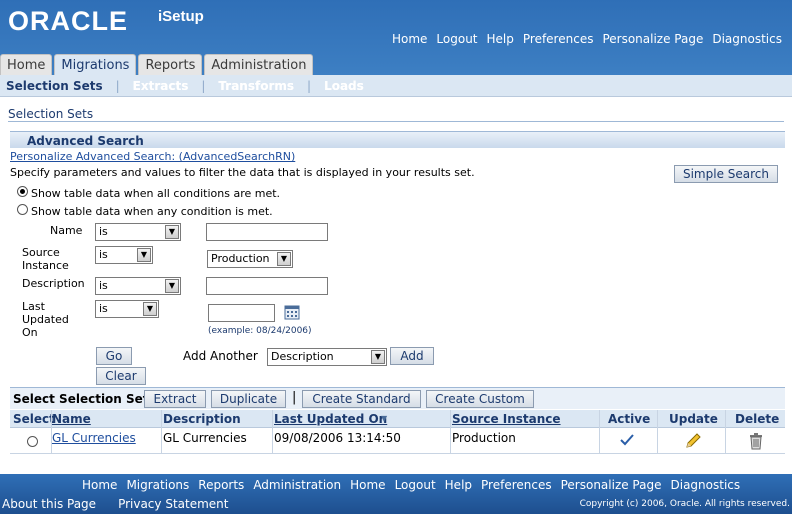 This screenshot has height=514, width=792. I want to click on pencil-edit-icon, so click(693, 442).